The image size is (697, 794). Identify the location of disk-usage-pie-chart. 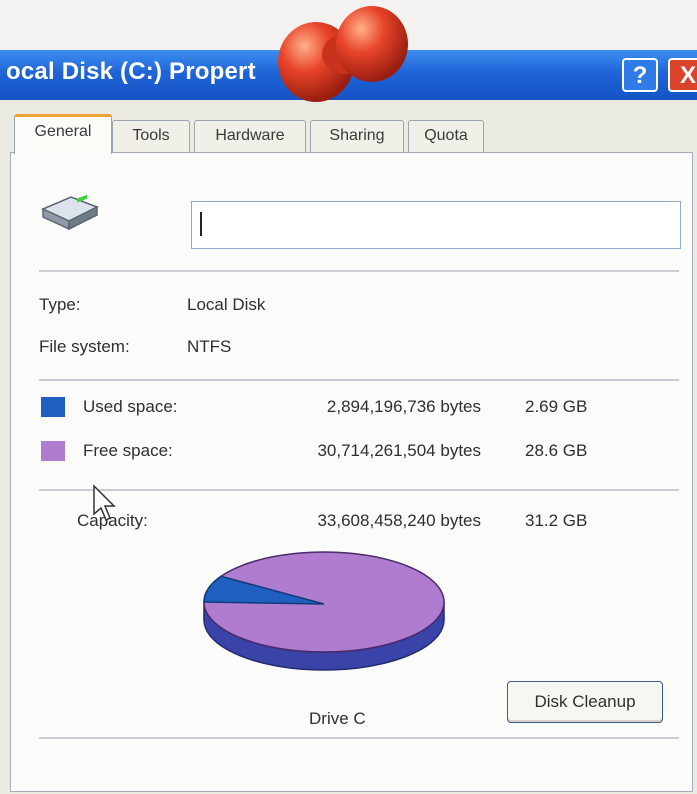
(324, 611).